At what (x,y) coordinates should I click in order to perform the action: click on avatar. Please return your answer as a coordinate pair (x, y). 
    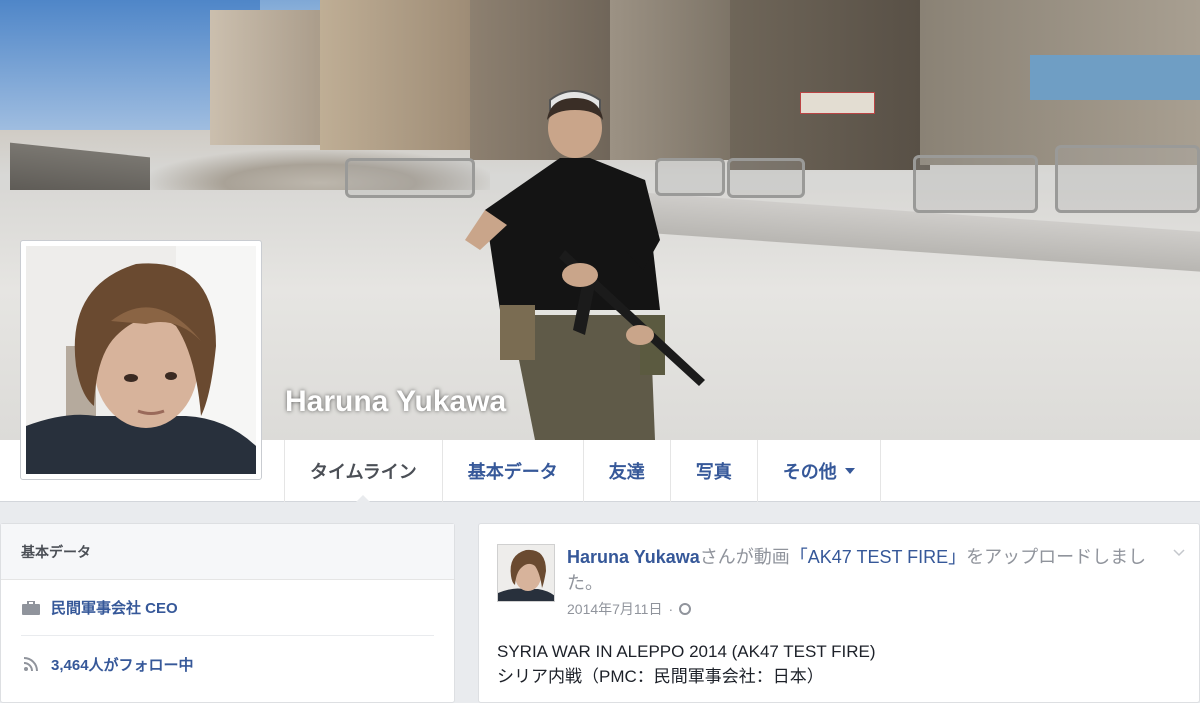
    Looking at the image, I should click on (141, 360).